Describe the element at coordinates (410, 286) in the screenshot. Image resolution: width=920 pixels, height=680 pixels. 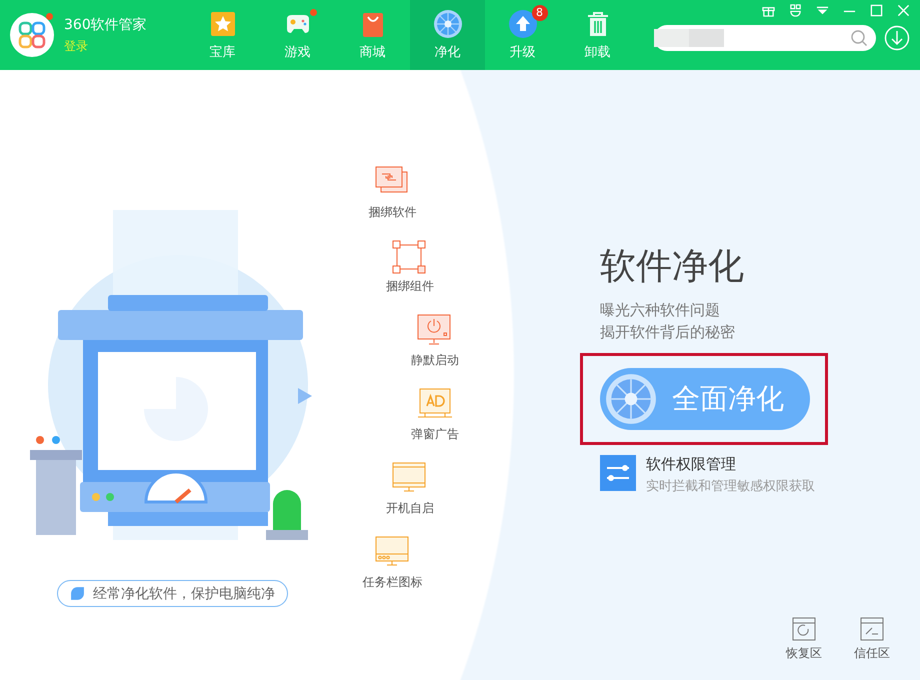
I see `feature-label: 捆绑组件` at that location.